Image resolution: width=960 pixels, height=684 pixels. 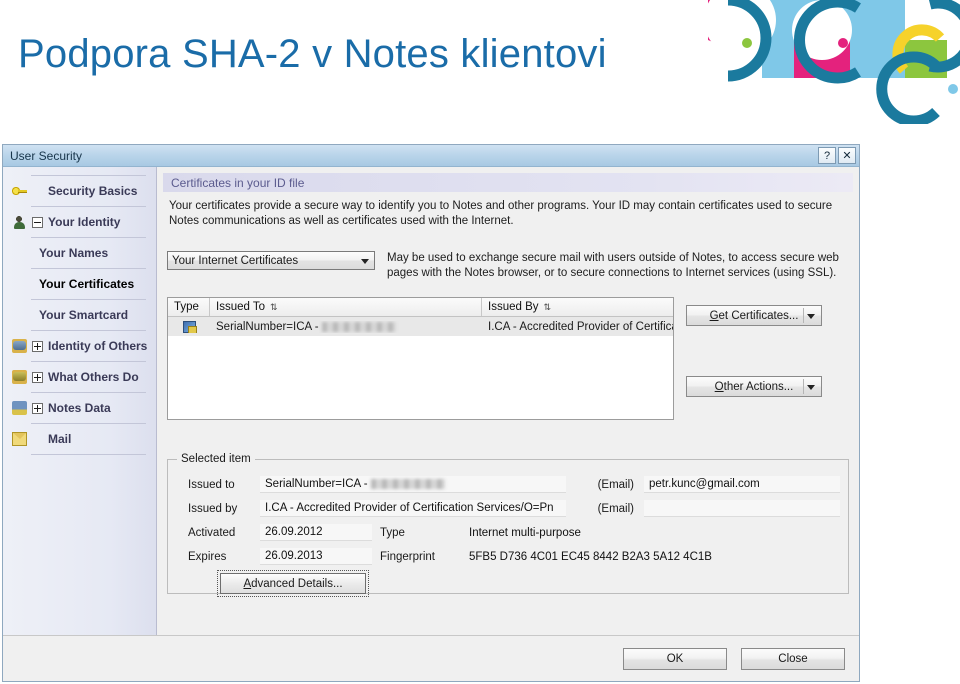 What do you see at coordinates (577, 307) in the screenshot?
I see `column-header-issued-by: Issued By ⇅` at bounding box center [577, 307].